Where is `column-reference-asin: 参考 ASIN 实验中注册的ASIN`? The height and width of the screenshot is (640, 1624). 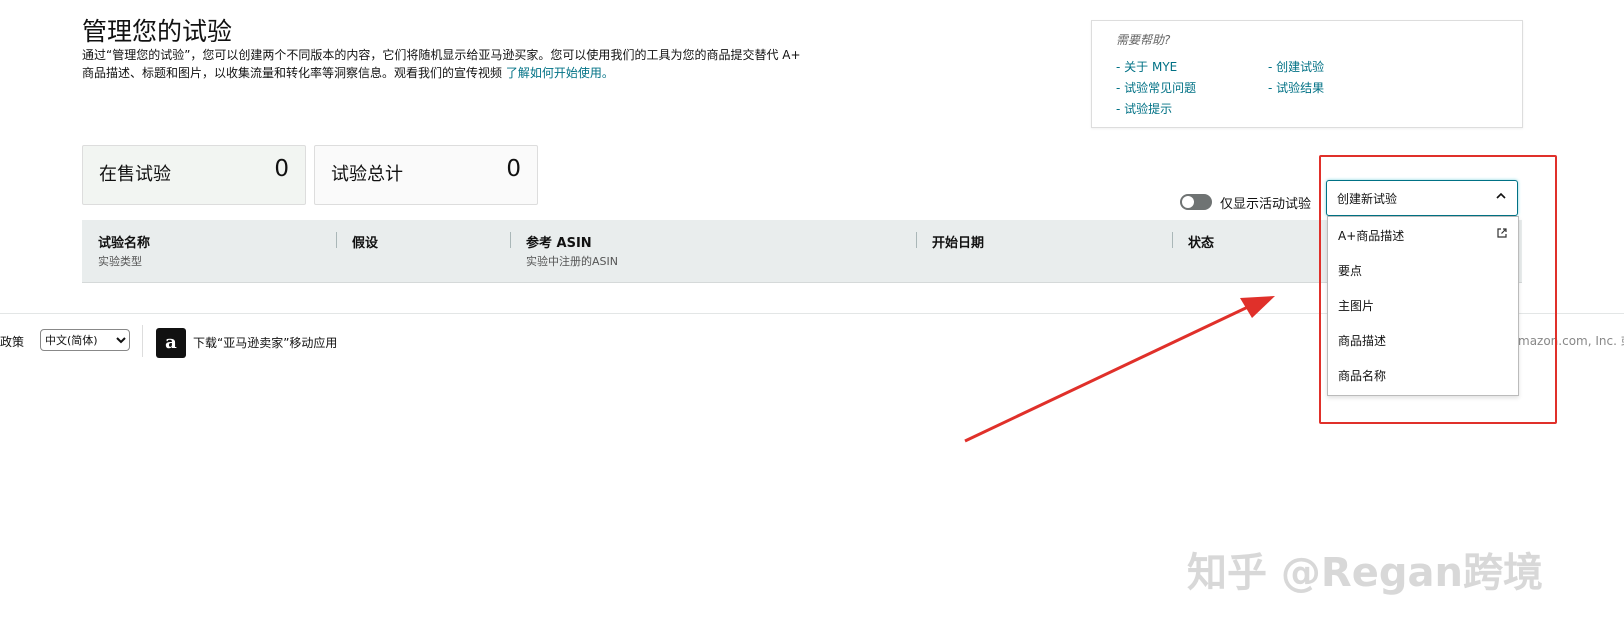 column-reference-asin: 参考 ASIN 实验中注册的ASIN is located at coordinates (572, 250).